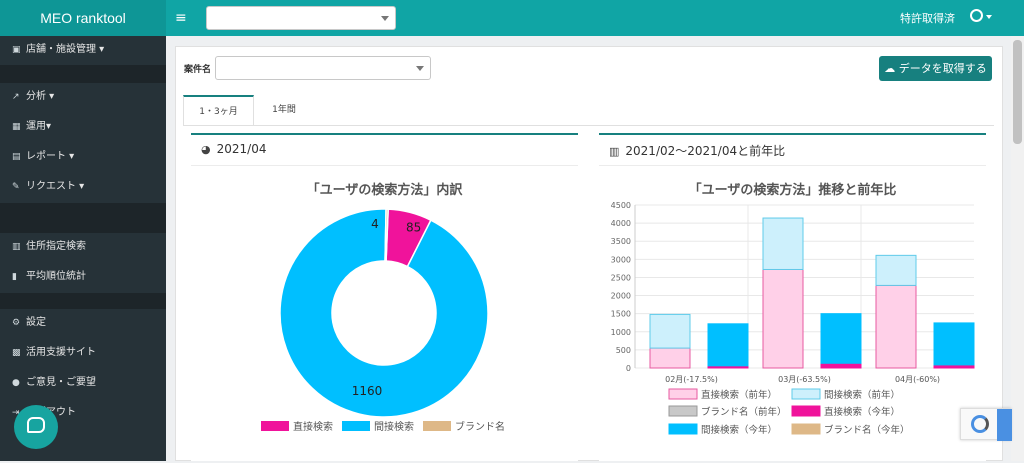 This screenshot has height=463, width=1024. I want to click on legend-label: ブランド名（今年）, so click(867, 430).